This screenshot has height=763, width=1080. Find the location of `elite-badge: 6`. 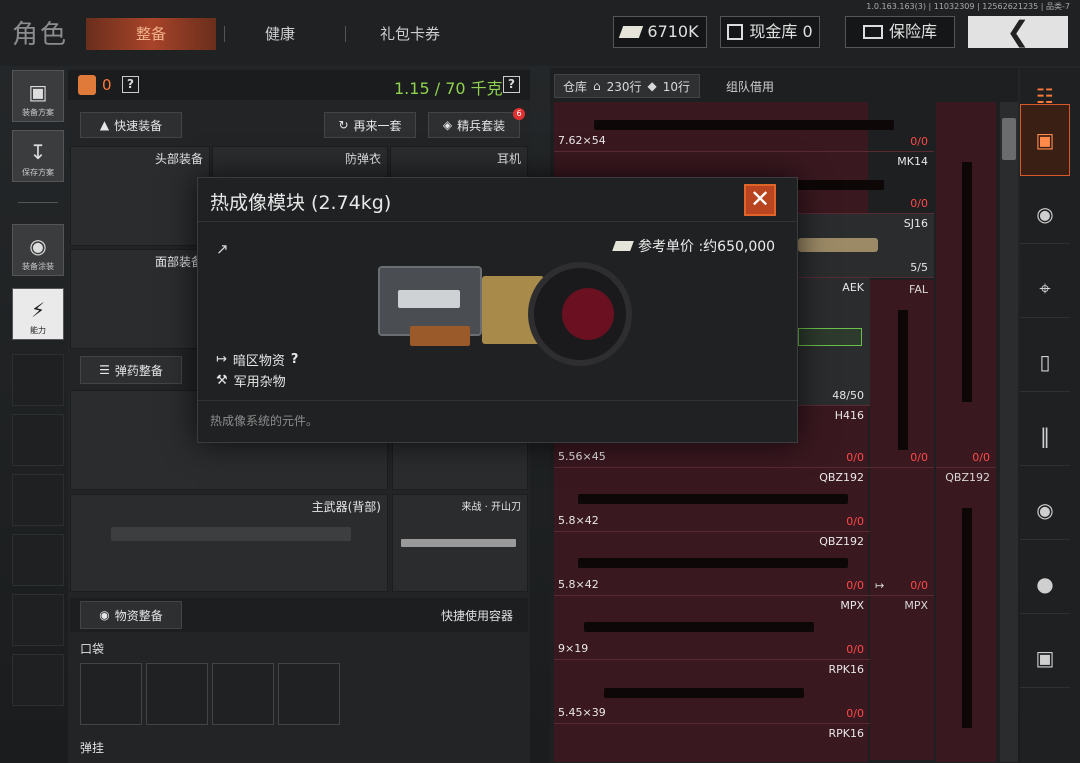

elite-badge: 6 is located at coordinates (519, 114).